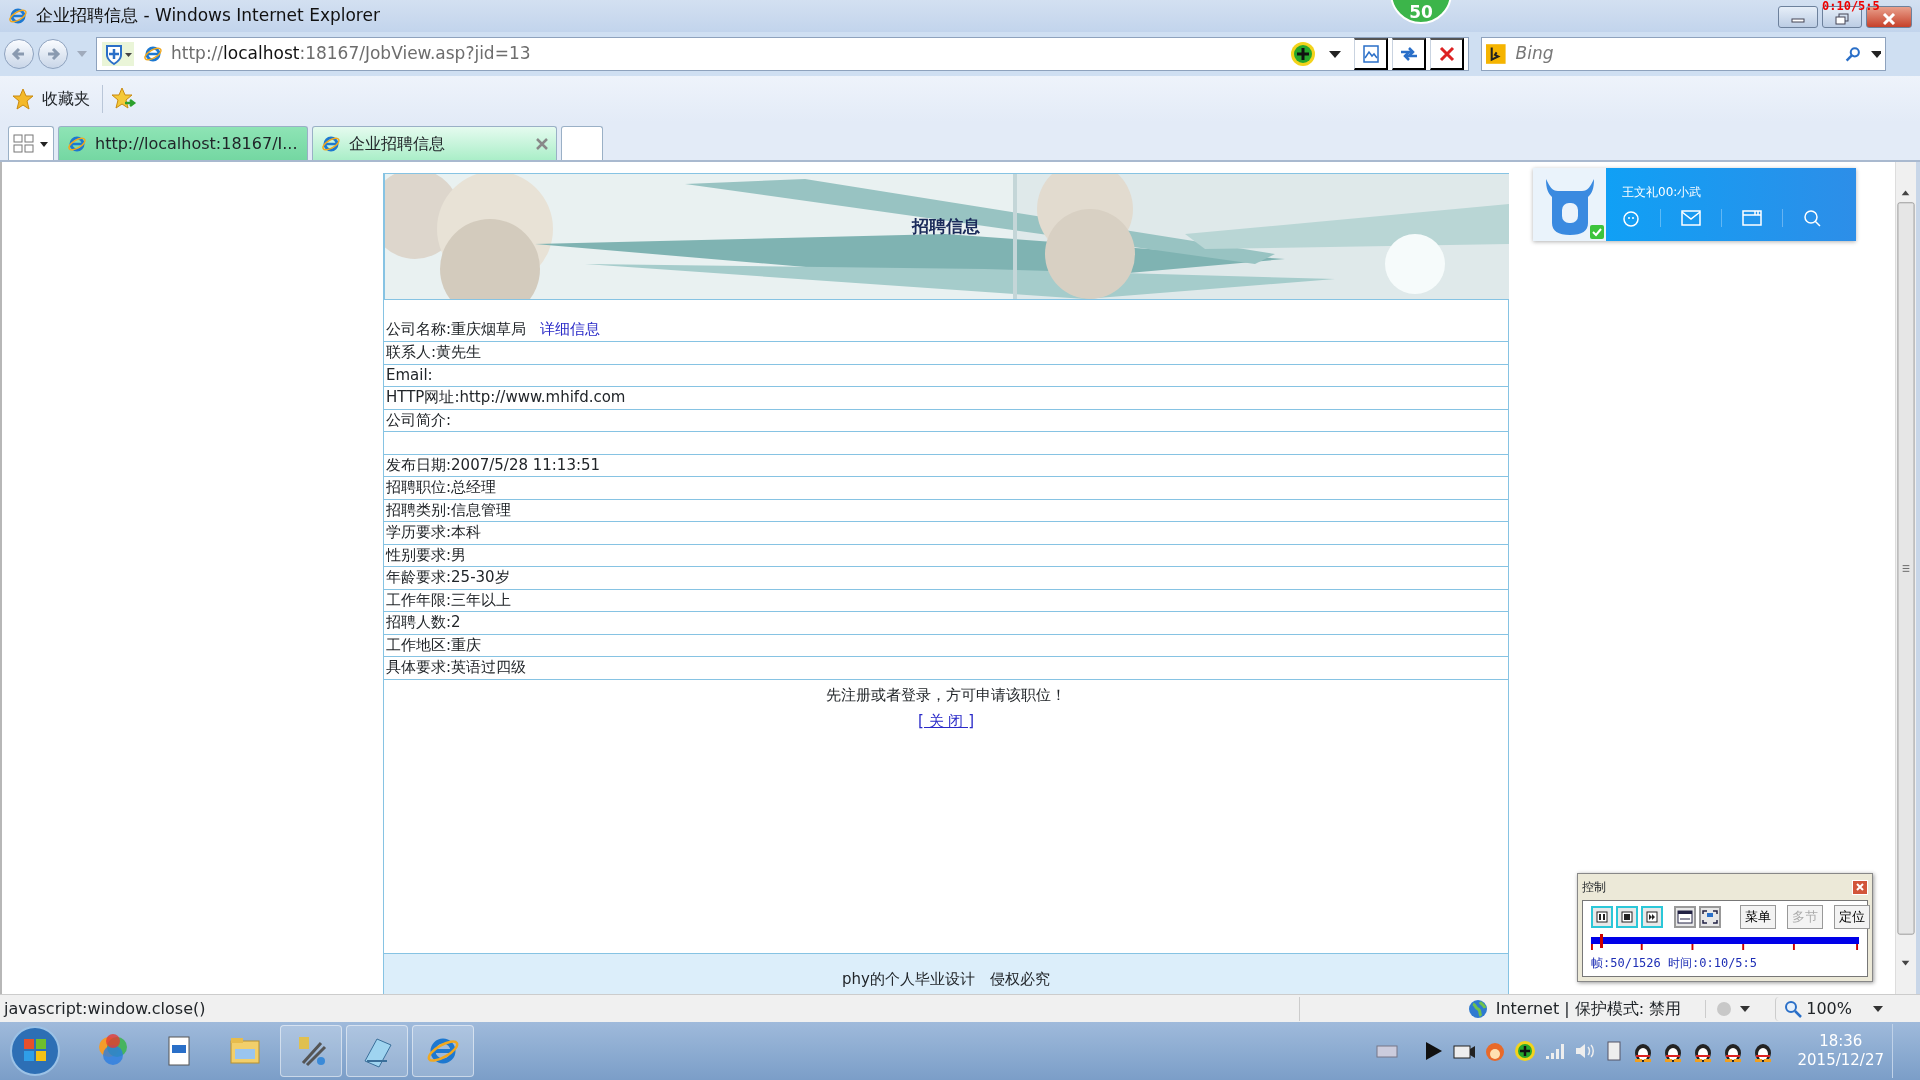 This screenshot has width=1920, height=1080. What do you see at coordinates (53, 54) in the screenshot?
I see `forward-button` at bounding box center [53, 54].